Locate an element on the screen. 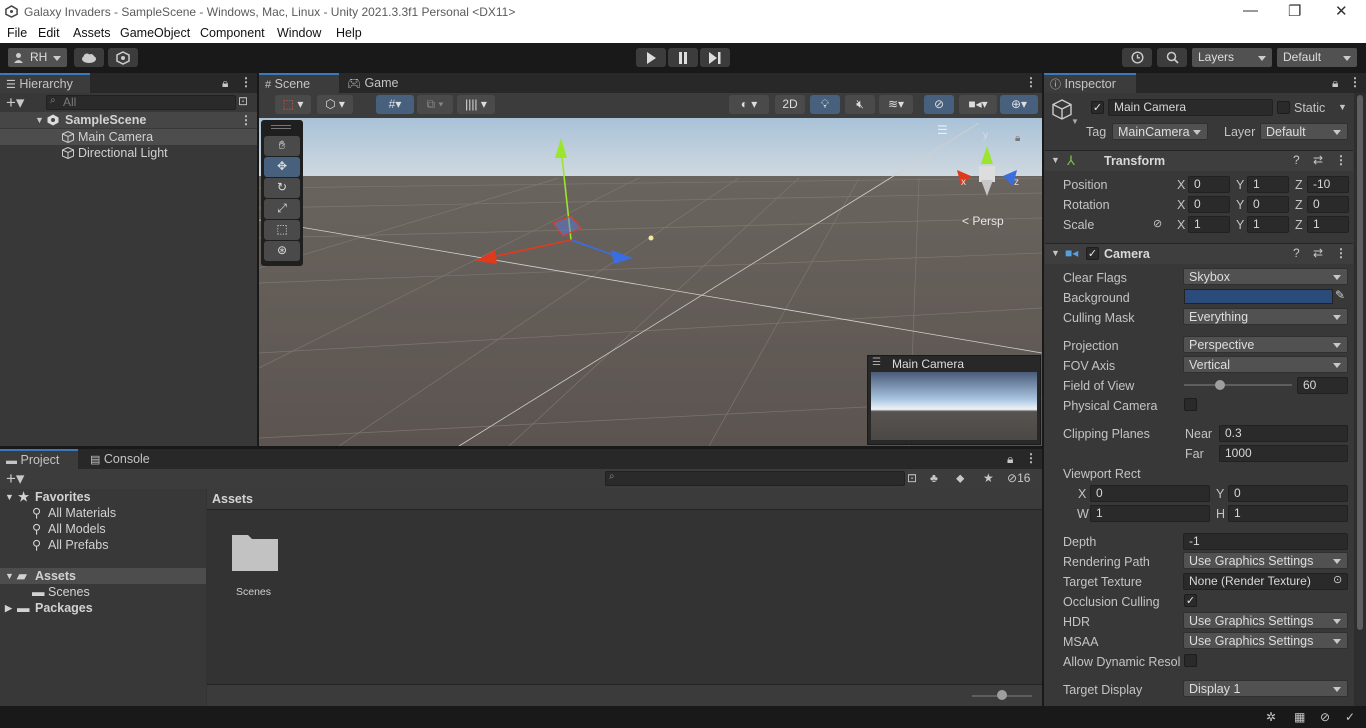 This screenshot has width=1366, height=728. hierarchy-item-directional-light: Directional Light is located at coordinates (128, 153).